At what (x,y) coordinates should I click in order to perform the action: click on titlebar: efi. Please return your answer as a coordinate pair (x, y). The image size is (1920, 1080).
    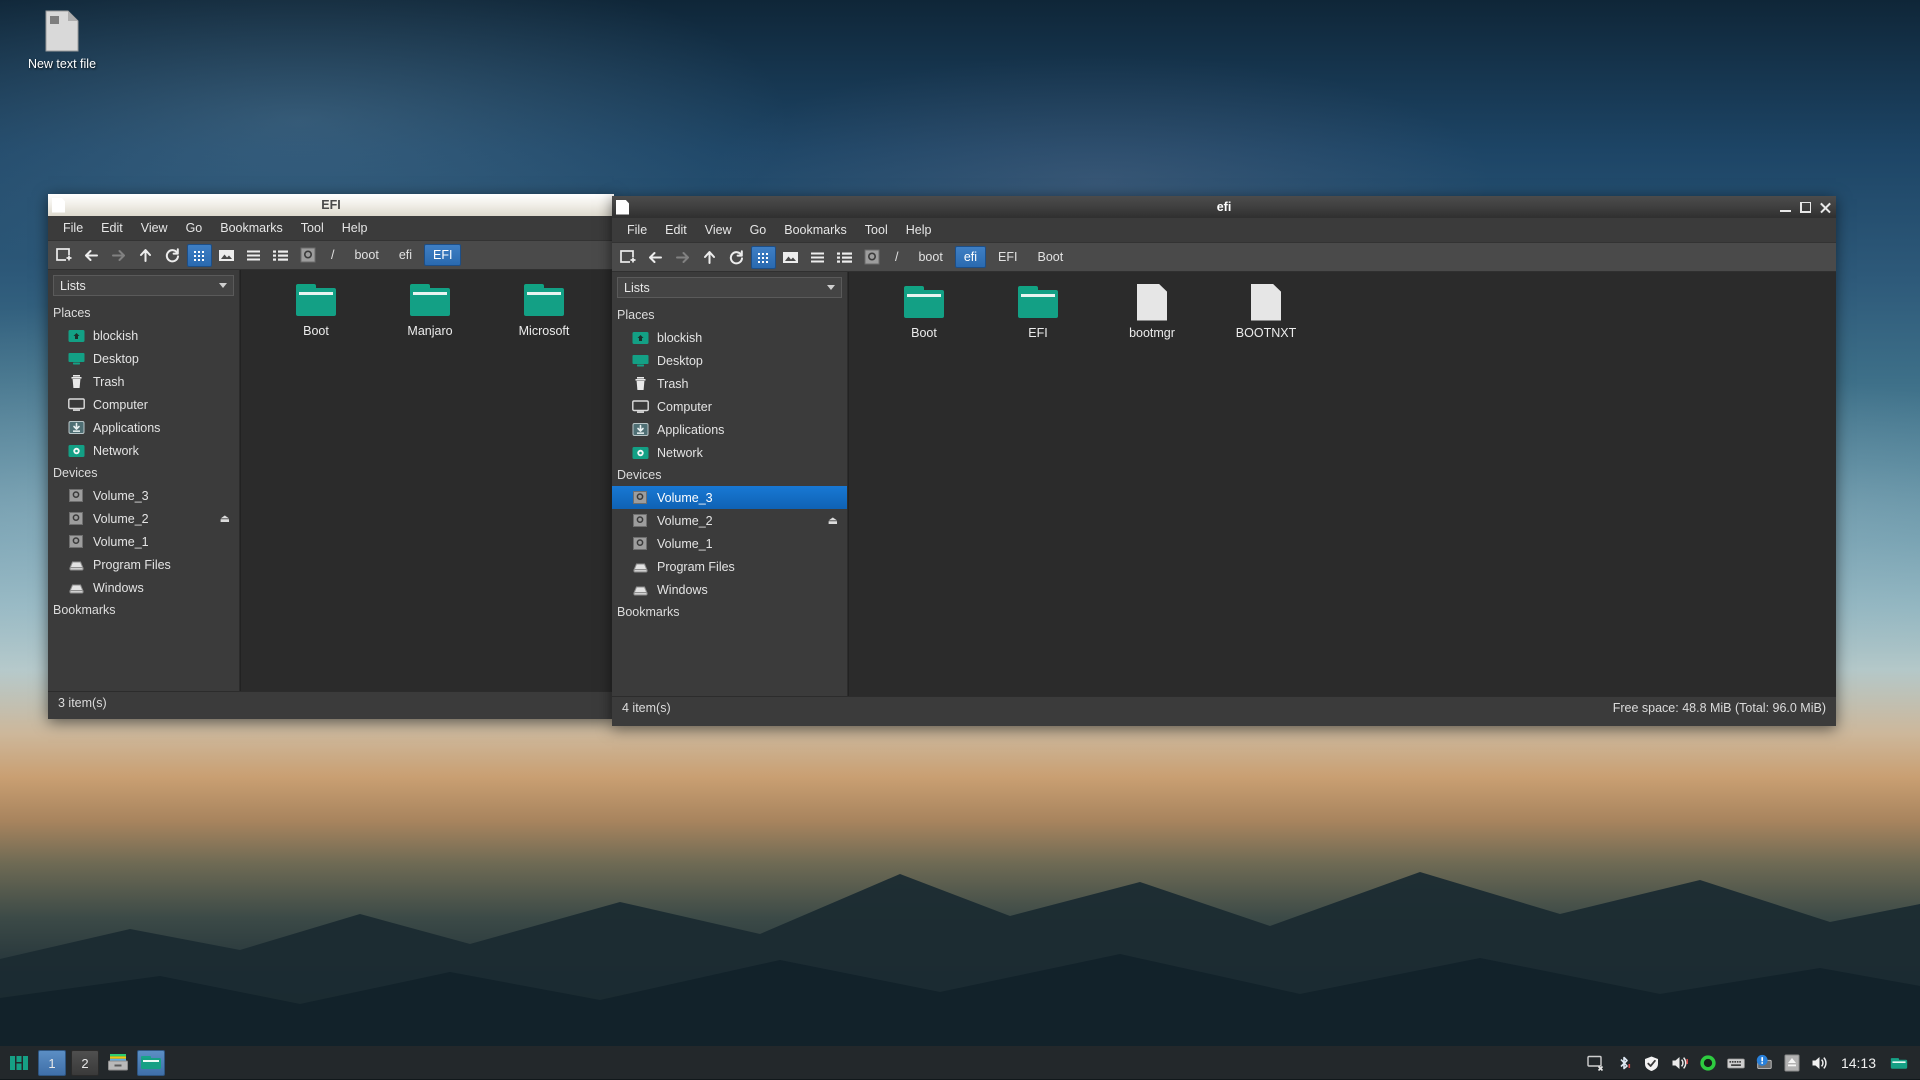
    Looking at the image, I should click on (1224, 207).